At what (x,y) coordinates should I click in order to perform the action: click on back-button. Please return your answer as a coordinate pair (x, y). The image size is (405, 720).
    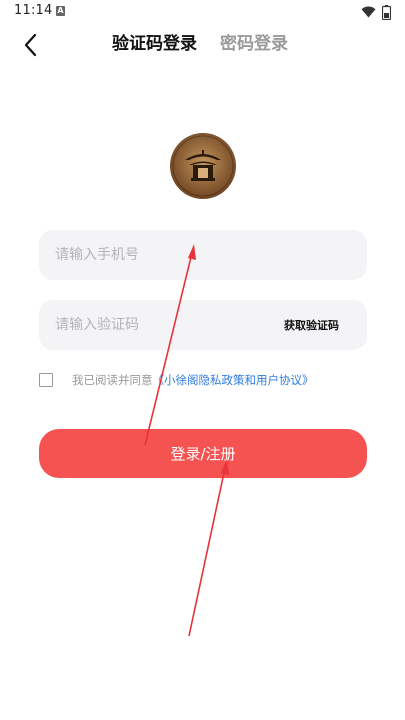
    Looking at the image, I should click on (31, 45).